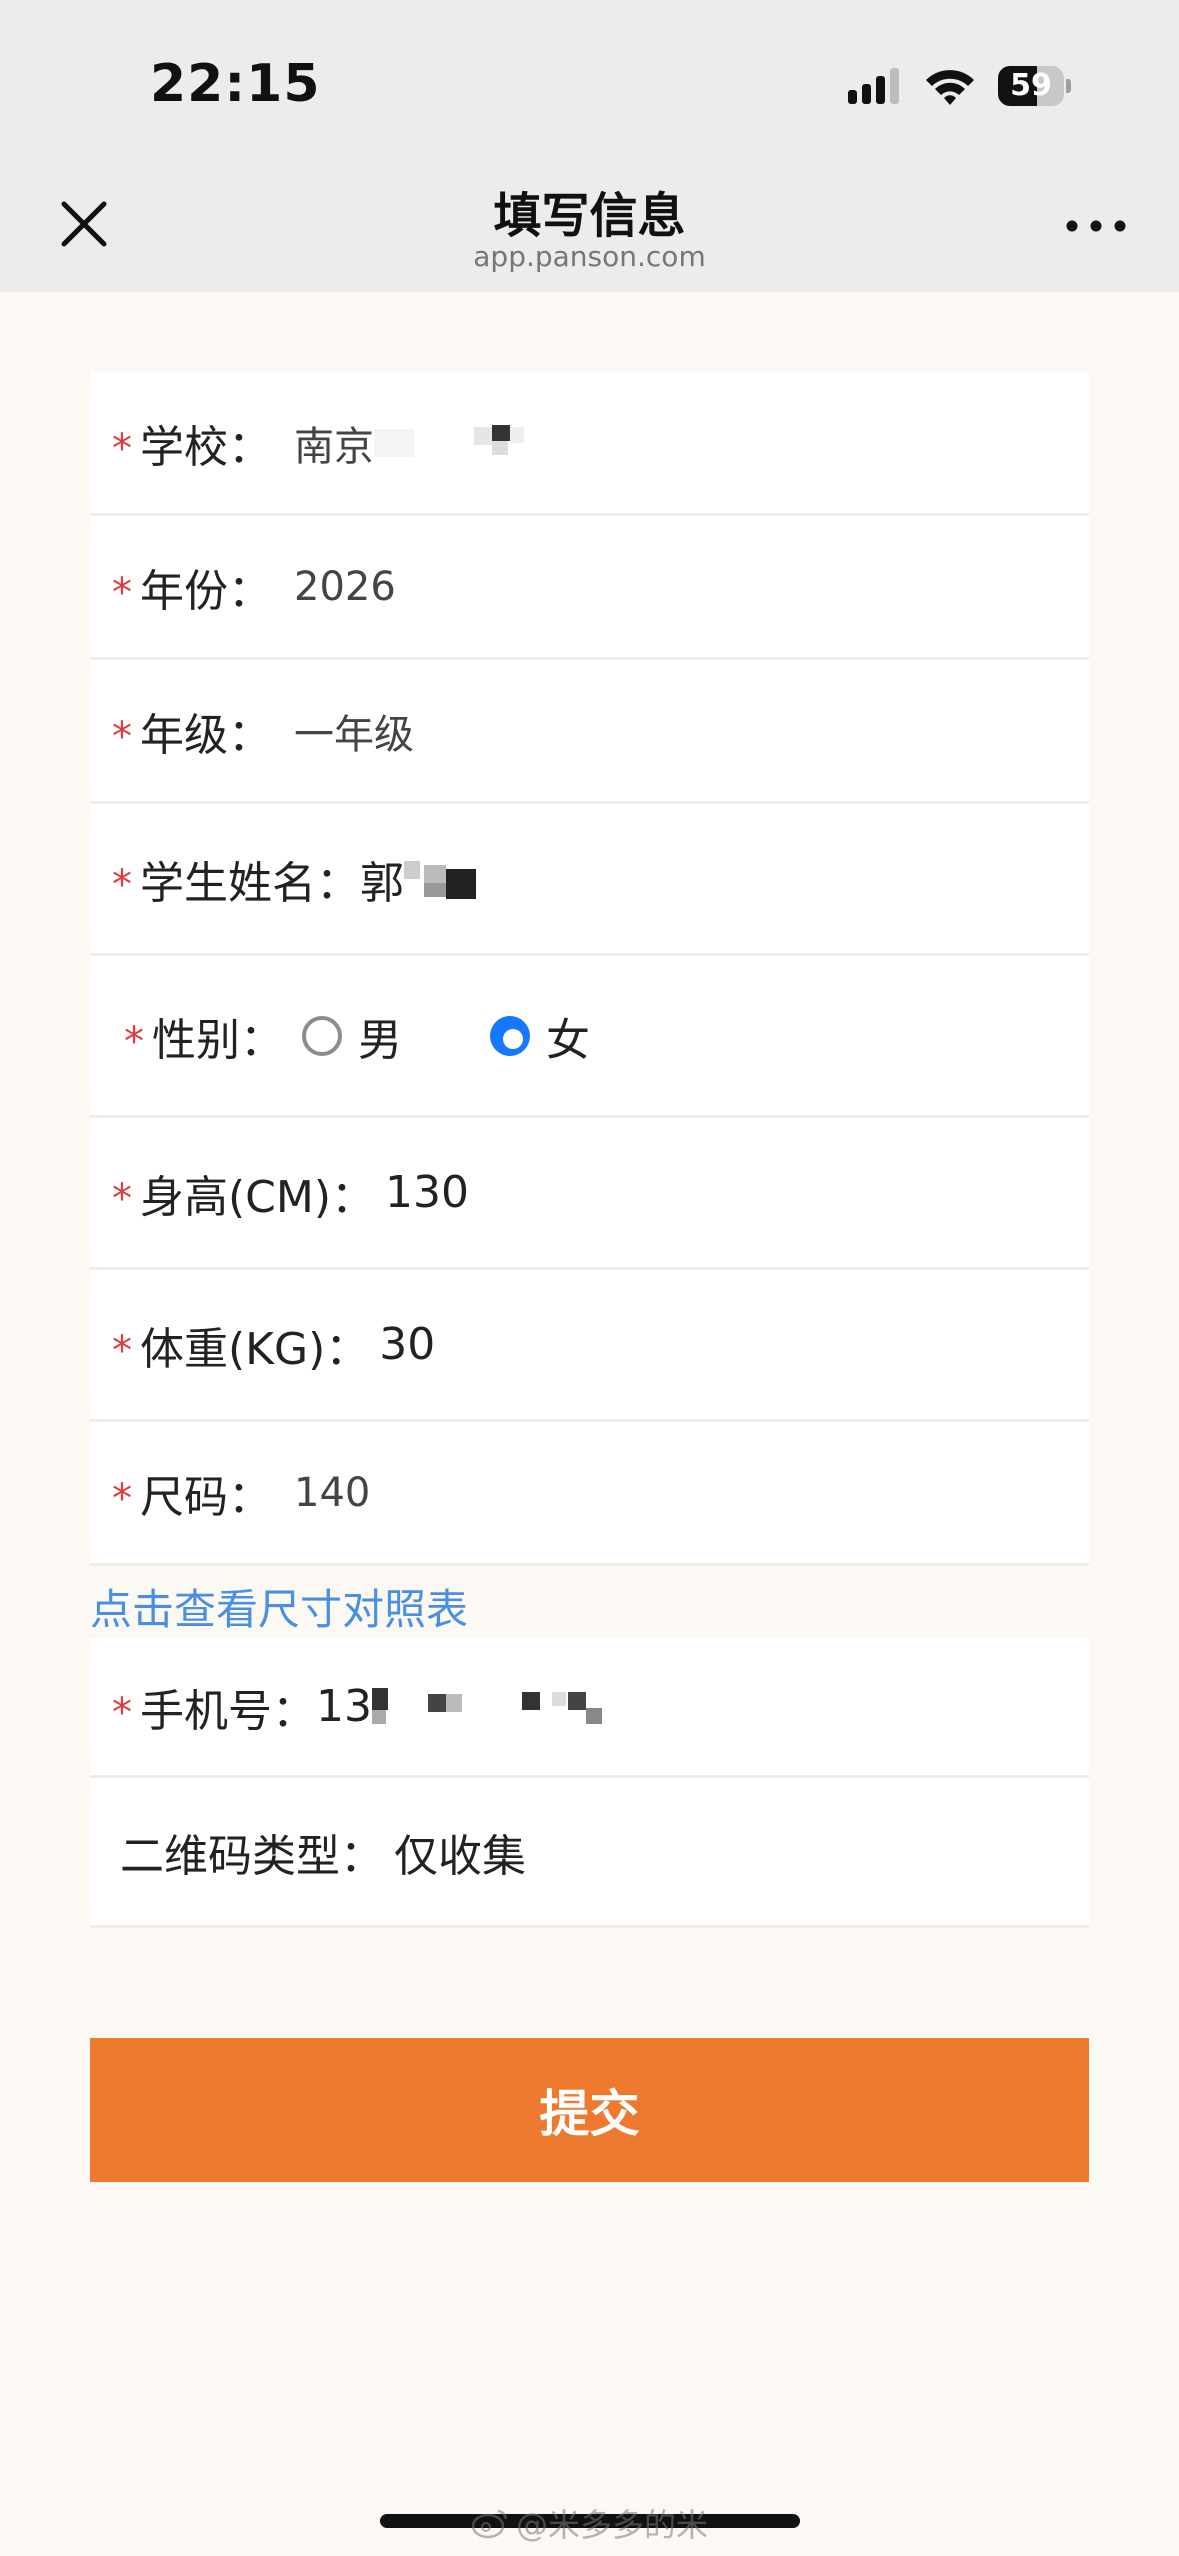  I want to click on phone-value: 13, so click(344, 1706).